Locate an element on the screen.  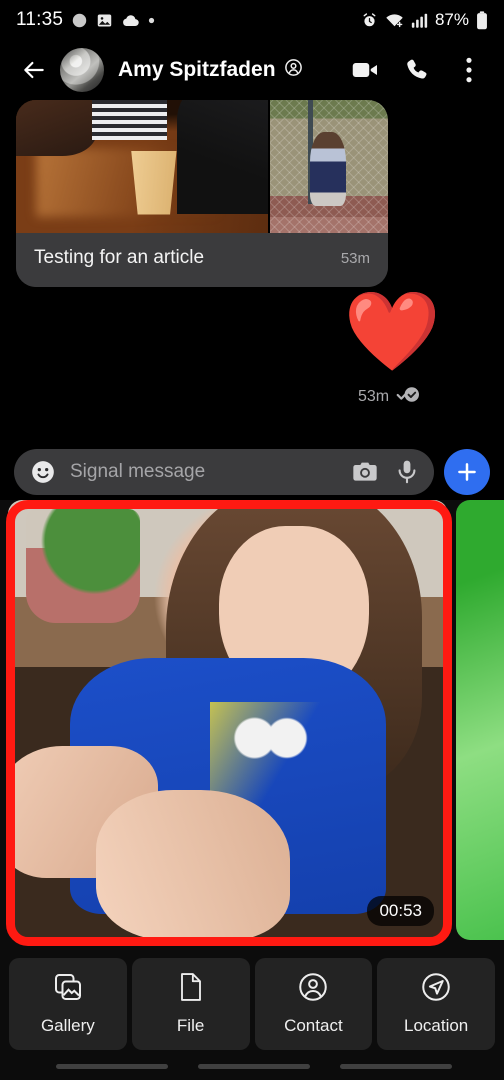
video-duration-badge: 00:53 is located at coordinates (400, 911).